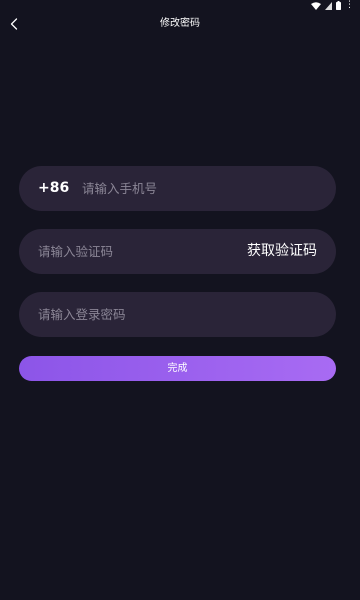 This screenshot has height=600, width=360. I want to click on phone-field: +86, so click(177, 188).